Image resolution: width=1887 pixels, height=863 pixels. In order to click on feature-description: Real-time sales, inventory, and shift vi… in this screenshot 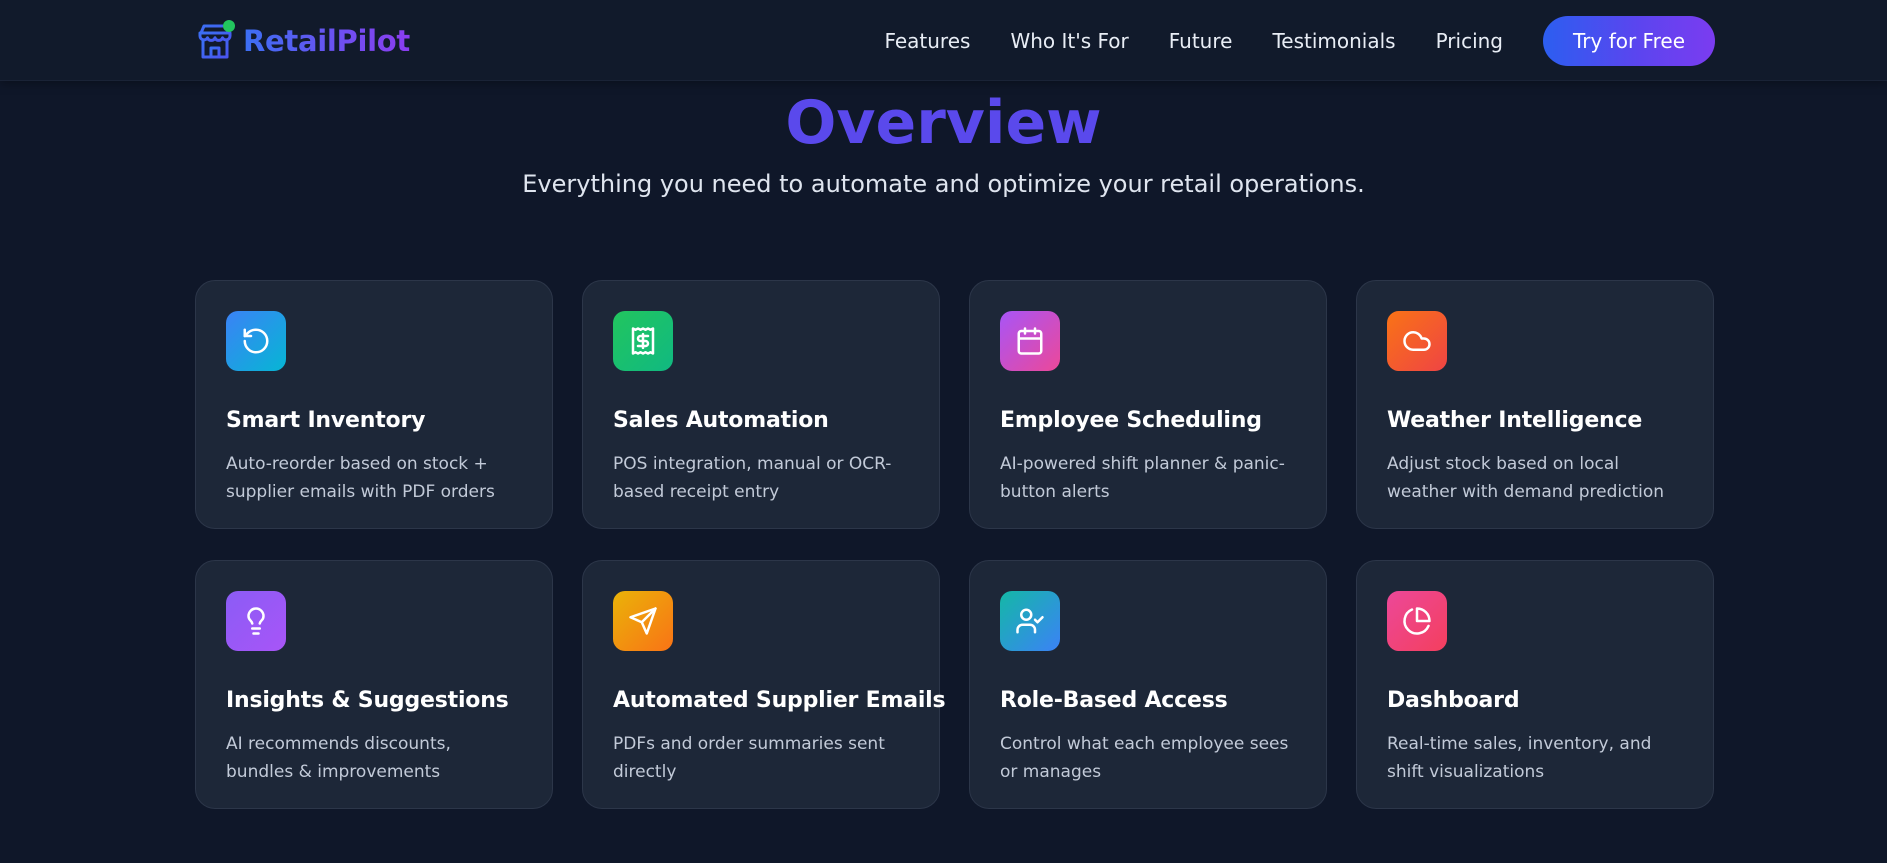, I will do `click(1519, 758)`.